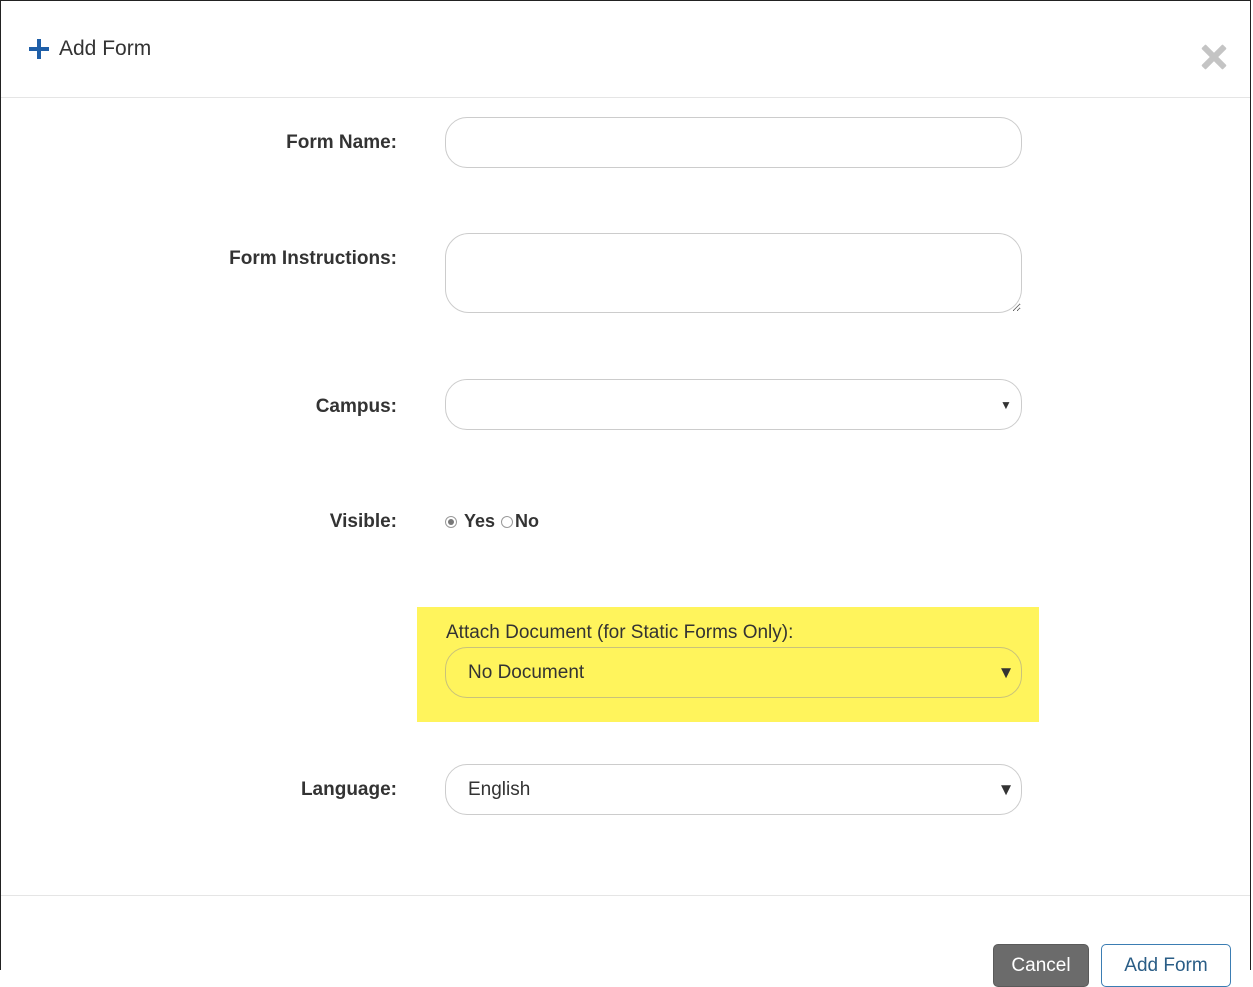 The height and width of the screenshot is (987, 1253). I want to click on dialog-title: Add Form, so click(105, 48).